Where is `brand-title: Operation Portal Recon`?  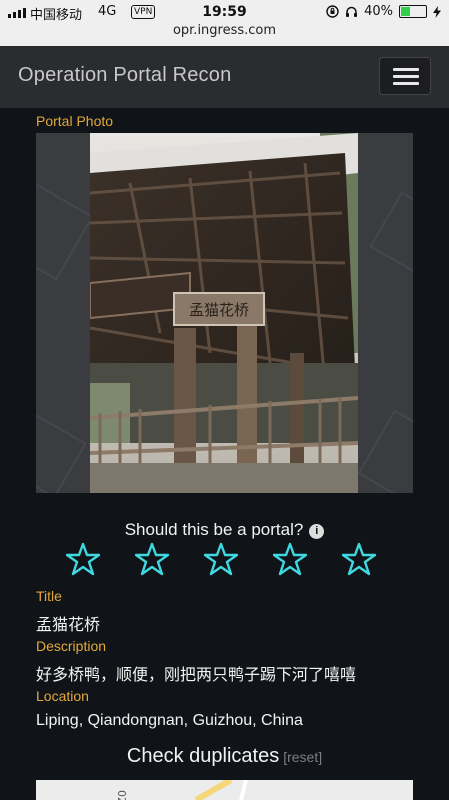
brand-title: Operation Portal Recon is located at coordinates (124, 75).